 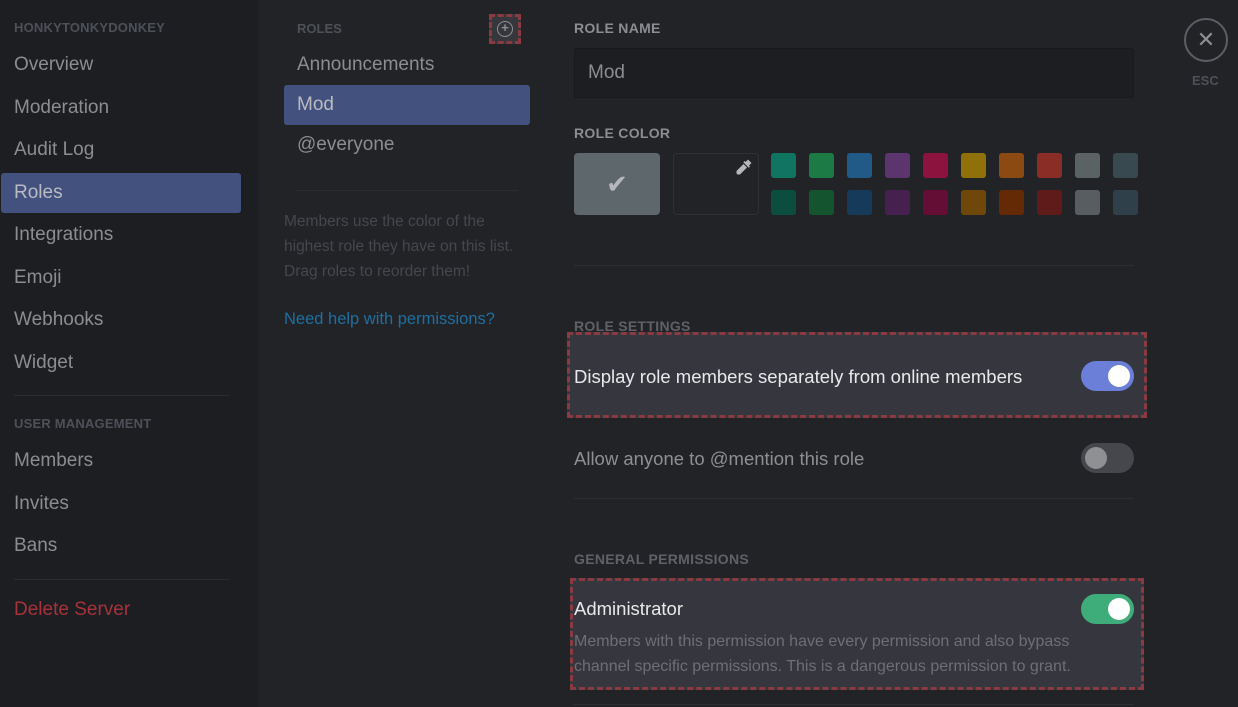 I want to click on permissions-help-link: Need help with permissions?, so click(x=389, y=319).